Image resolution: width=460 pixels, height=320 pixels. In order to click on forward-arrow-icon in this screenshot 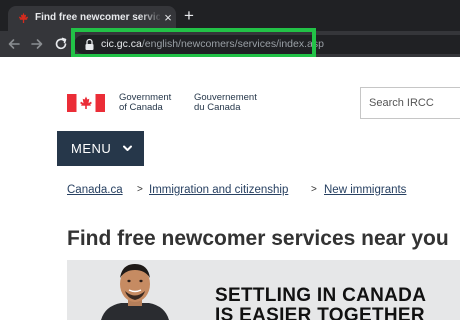, I will do `click(37, 44)`.